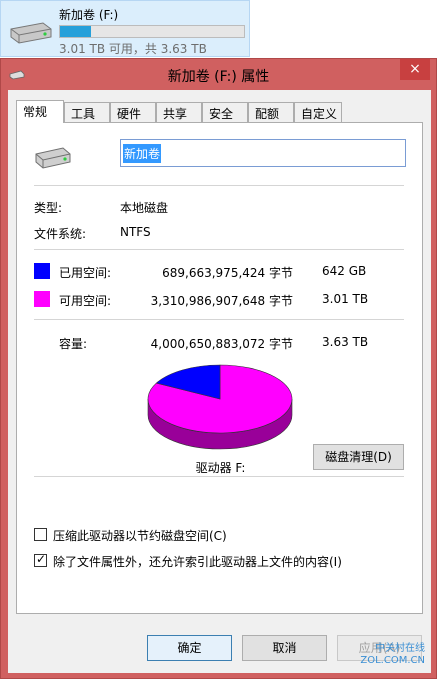  What do you see at coordinates (60, 234) in the screenshot?
I see `filesystem-label: 文件系统:` at bounding box center [60, 234].